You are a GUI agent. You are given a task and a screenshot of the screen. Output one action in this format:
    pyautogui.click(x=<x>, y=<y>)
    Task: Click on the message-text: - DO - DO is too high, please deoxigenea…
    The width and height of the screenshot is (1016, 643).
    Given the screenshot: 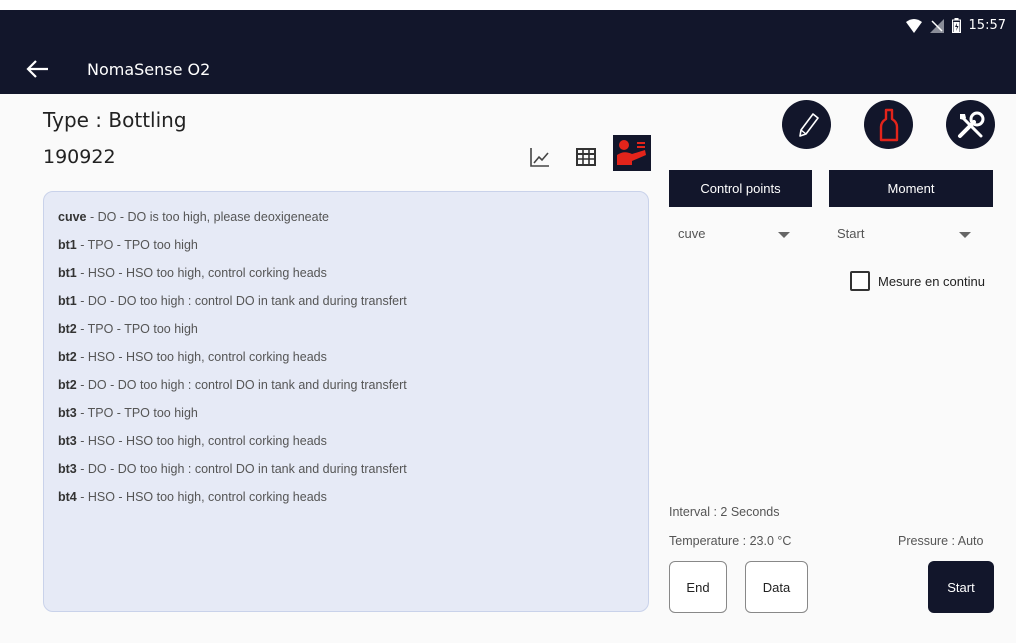 What is the action you would take?
    pyautogui.click(x=207, y=217)
    